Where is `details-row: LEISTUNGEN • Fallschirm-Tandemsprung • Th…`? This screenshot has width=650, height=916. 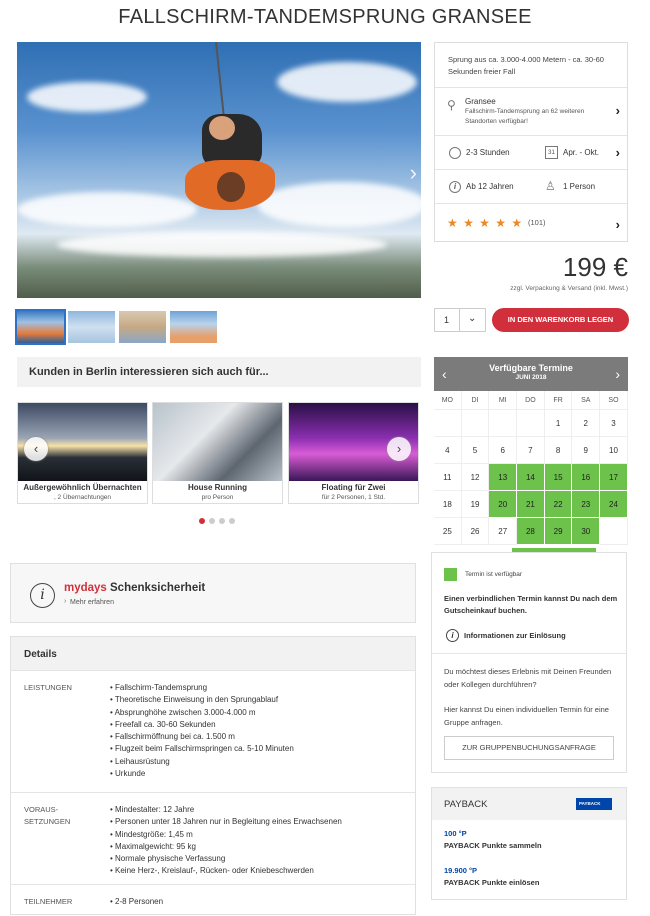
details-row: LEISTUNGEN • Fallschirm-Tandemsprung • Th… is located at coordinates (213, 731).